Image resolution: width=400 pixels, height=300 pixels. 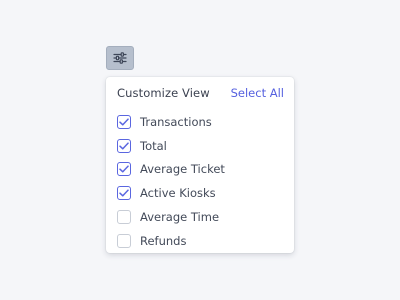 What do you see at coordinates (178, 193) in the screenshot?
I see `option-label: Active Kiosks` at bounding box center [178, 193].